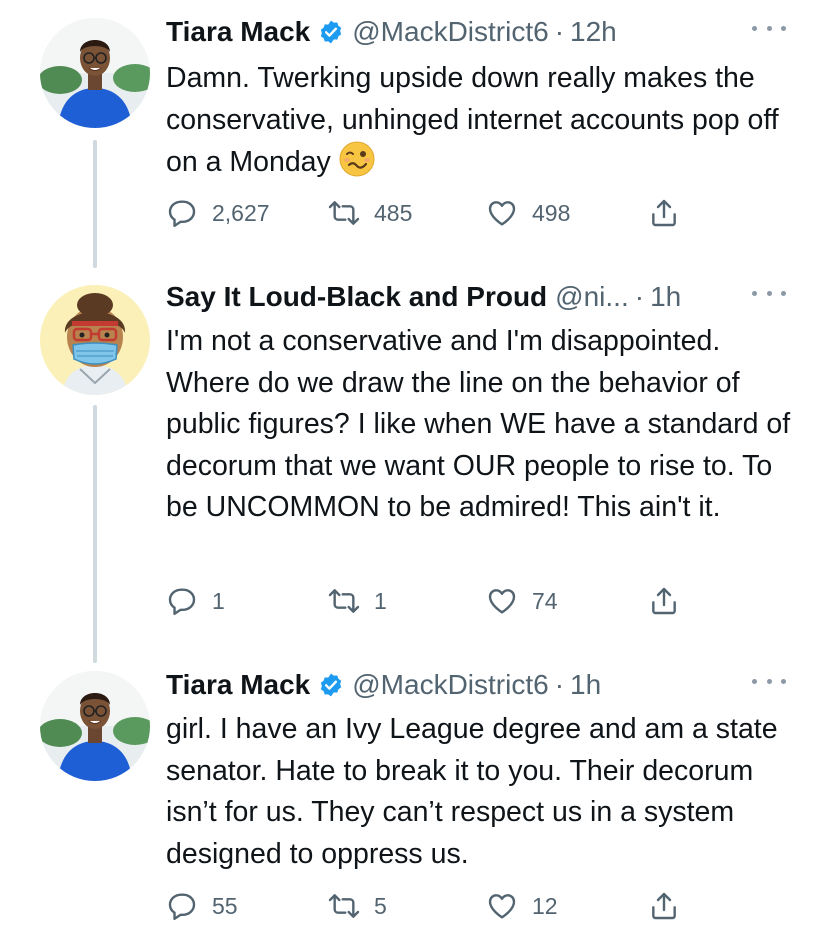 The width and height of the screenshot is (828, 931). I want to click on reply-button: 1, so click(195, 601).